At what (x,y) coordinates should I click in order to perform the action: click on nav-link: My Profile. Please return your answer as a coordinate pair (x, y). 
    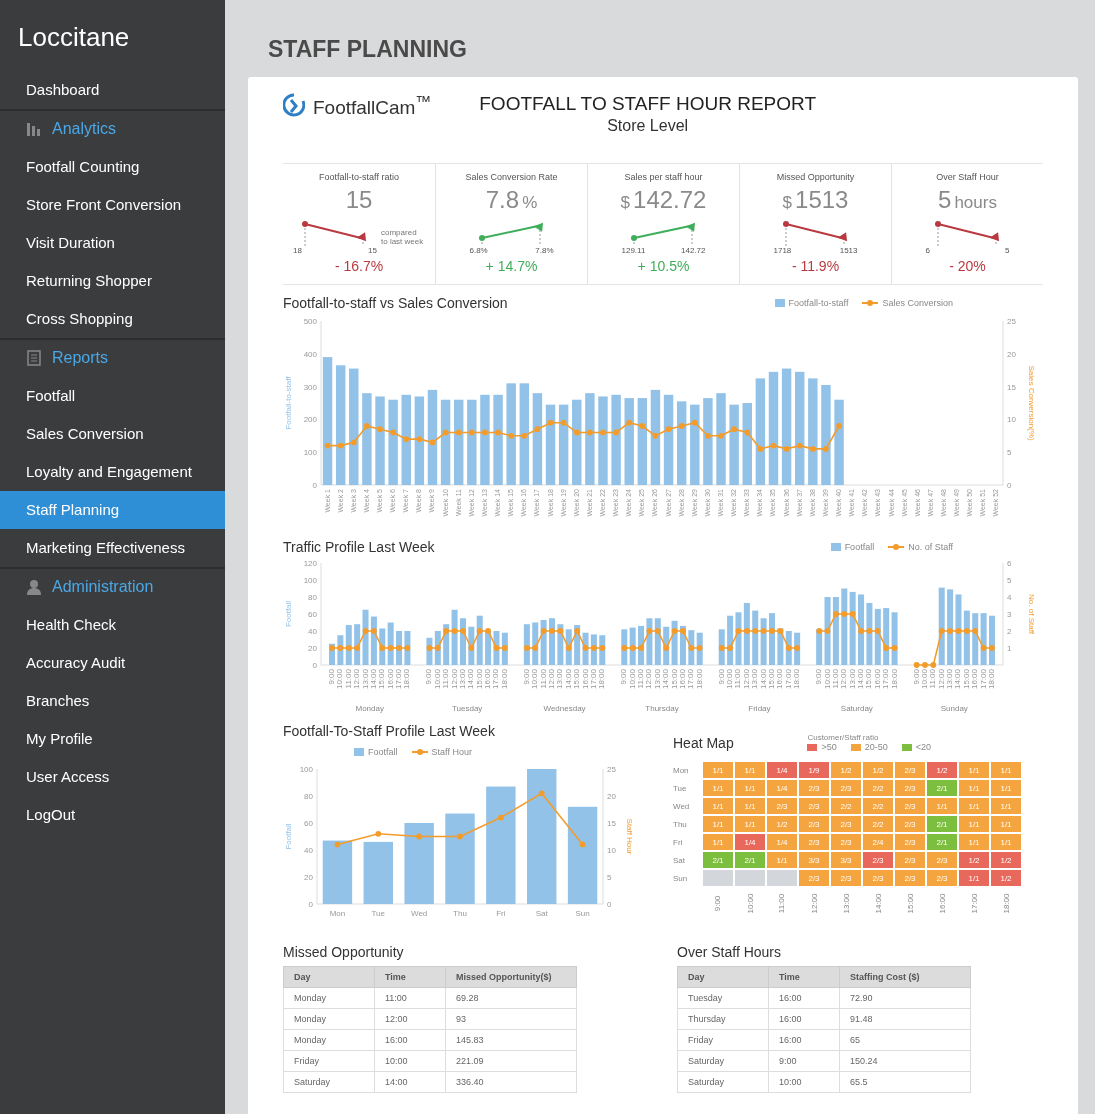
    Looking at the image, I should click on (112, 739).